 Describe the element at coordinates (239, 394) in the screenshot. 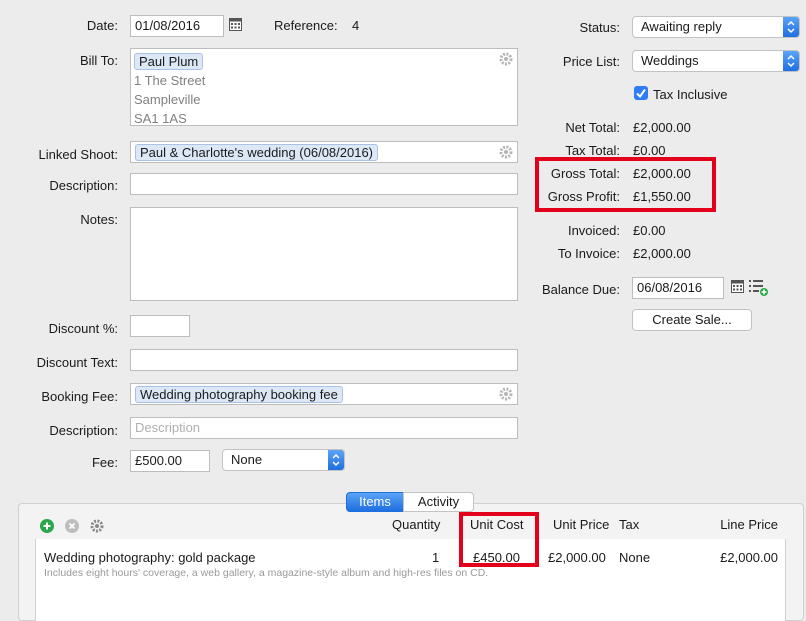

I see `booking-fee-token: Wedding photography booking fee` at that location.